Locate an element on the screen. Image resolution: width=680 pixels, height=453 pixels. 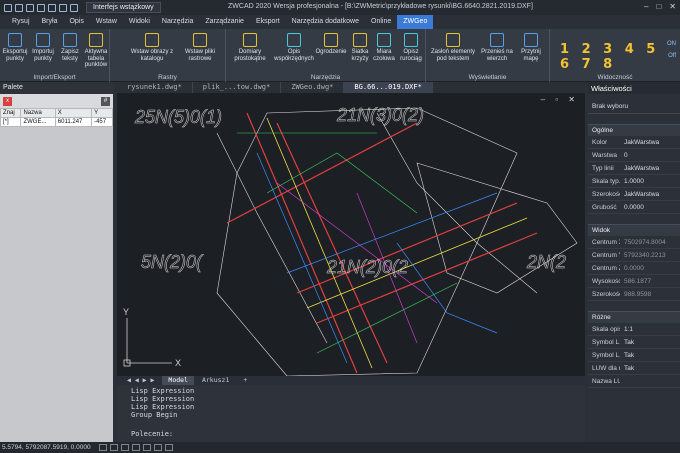
property-row: Szerokość...JakWarstwa is located at coordinates (634, 194).